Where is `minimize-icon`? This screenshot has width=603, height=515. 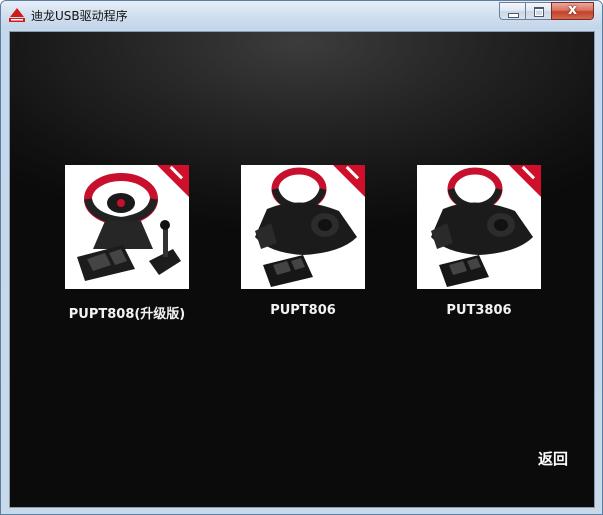 minimize-icon is located at coordinates (513, 15).